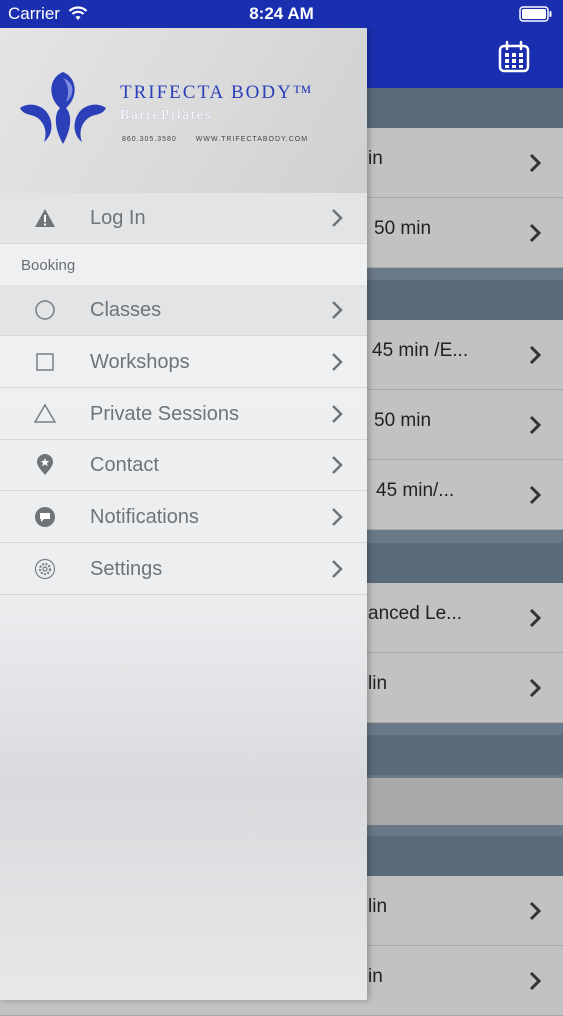  I want to click on gear-icon, so click(45, 569).